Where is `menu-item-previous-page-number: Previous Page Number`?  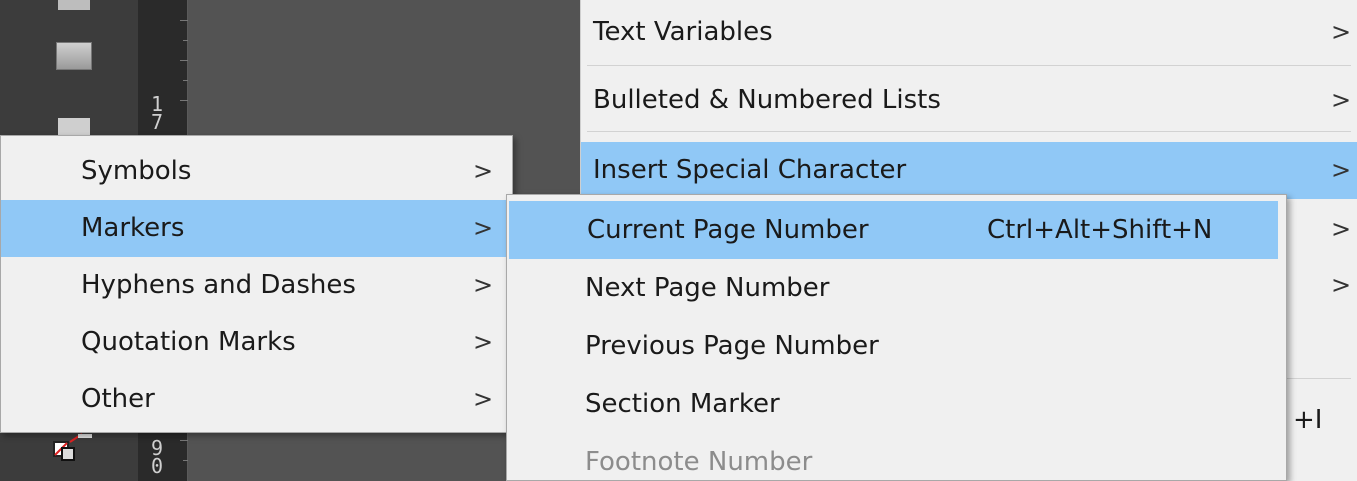
menu-item-previous-page-number: Previous Page Number is located at coordinates (896, 346).